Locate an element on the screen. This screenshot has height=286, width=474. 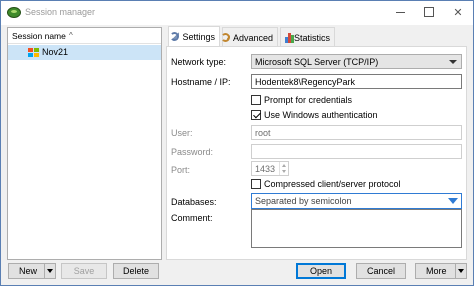
column-header-session-name: Session name is located at coordinates (39, 36).